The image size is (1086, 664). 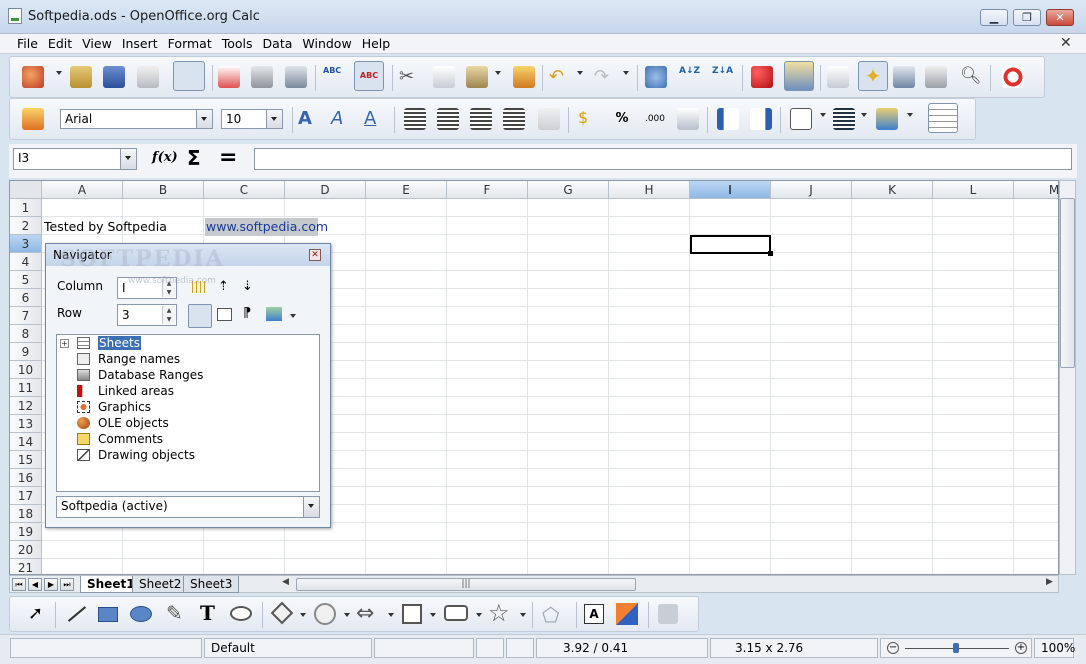 I want to click on start-icon: ⇡, so click(x=223, y=286).